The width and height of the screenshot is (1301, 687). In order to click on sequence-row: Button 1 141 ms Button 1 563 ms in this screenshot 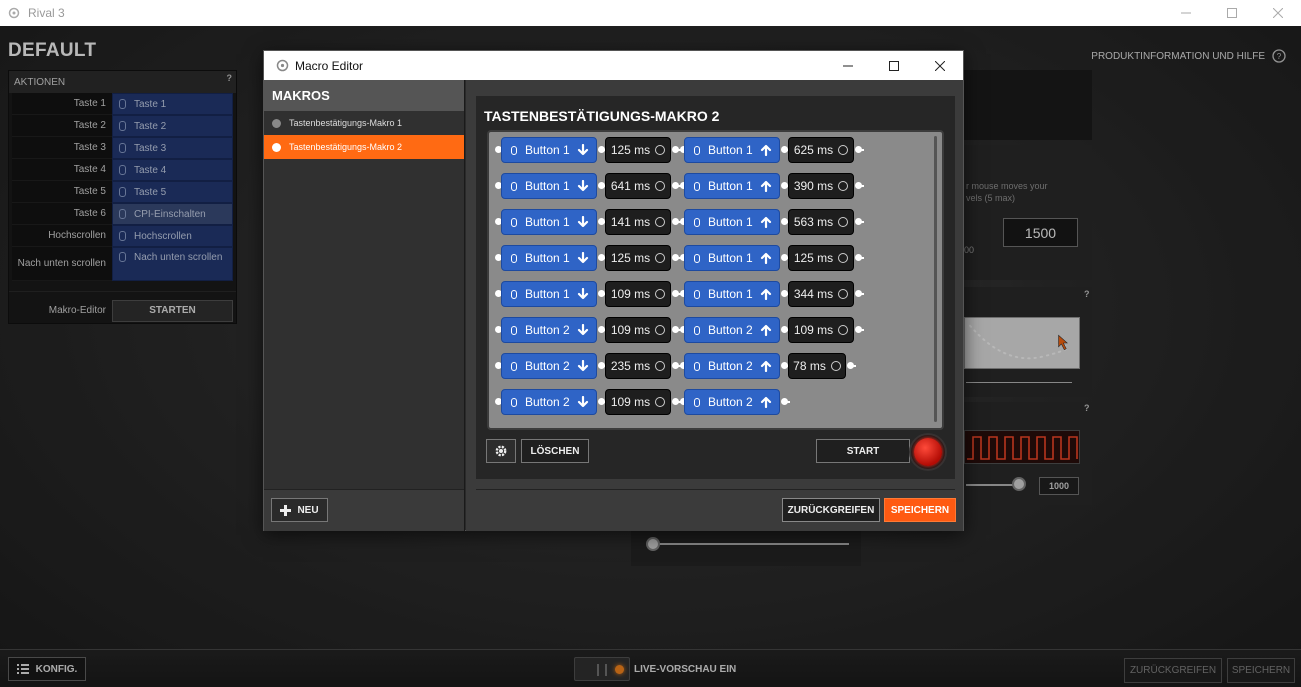, I will do `click(709, 222)`.